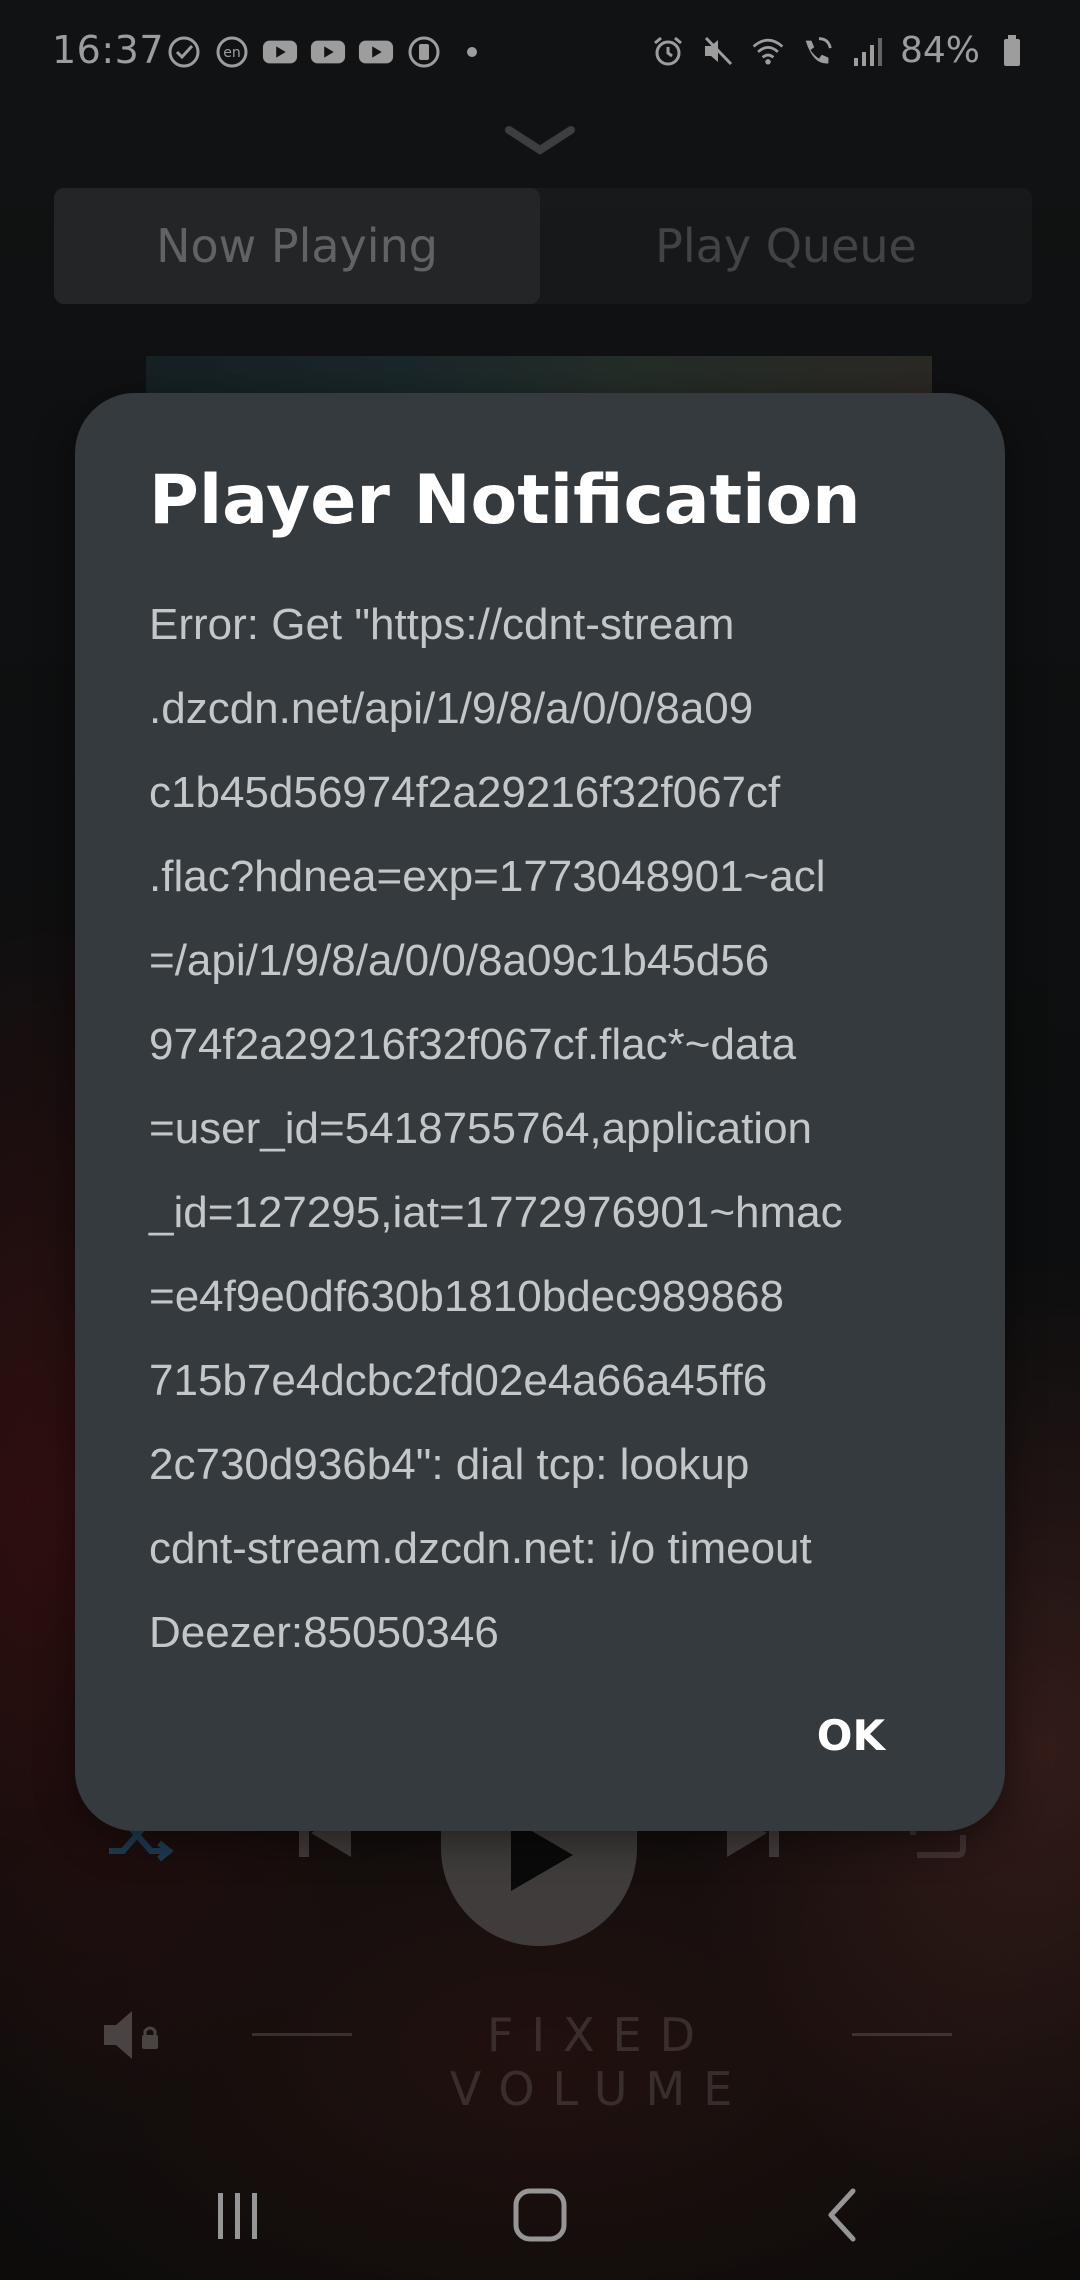  What do you see at coordinates (465, 792) in the screenshot?
I see `message-line: c1b45d56974f2a29216f32f067cf` at bounding box center [465, 792].